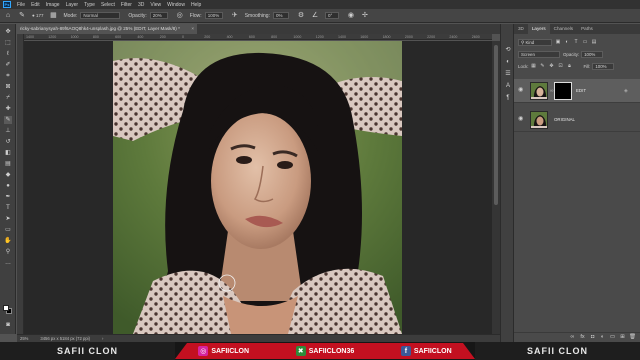 This screenshot has width=640, height=360. Describe the element at coordinates (508, 86) in the screenshot. I see `character-icon: A` at that location.